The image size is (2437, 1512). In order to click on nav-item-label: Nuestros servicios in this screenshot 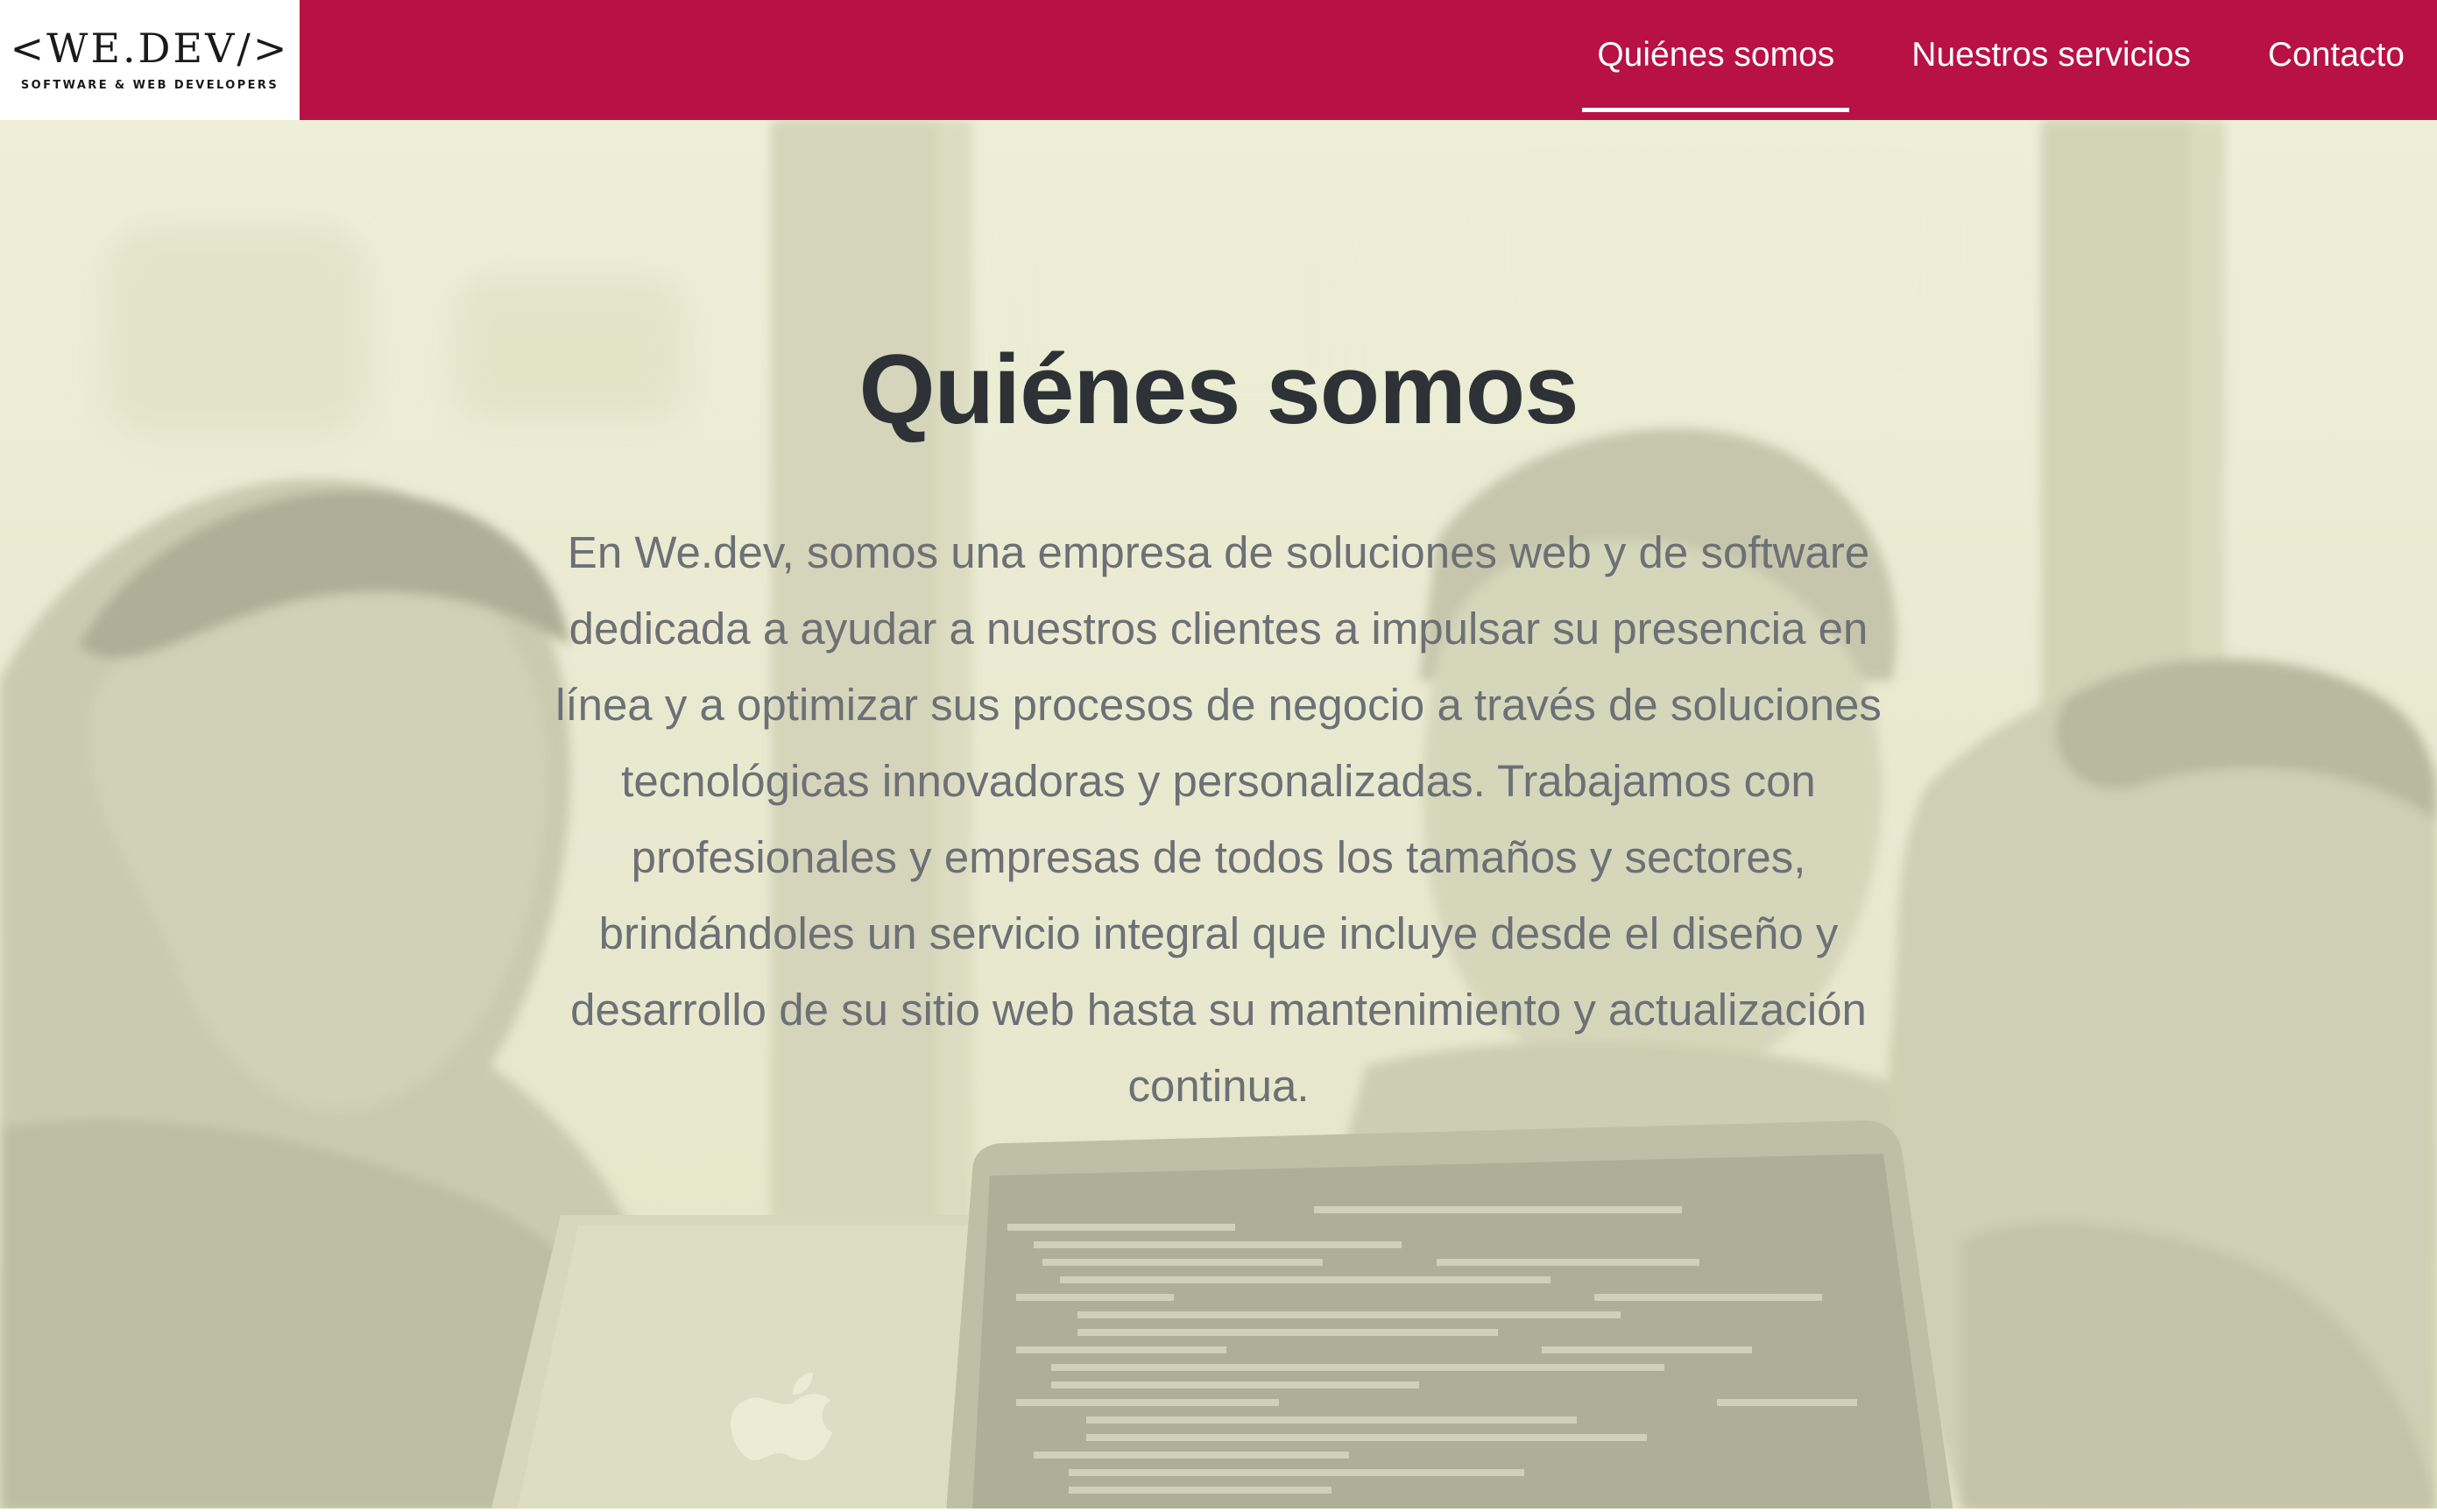, I will do `click(2051, 54)`.